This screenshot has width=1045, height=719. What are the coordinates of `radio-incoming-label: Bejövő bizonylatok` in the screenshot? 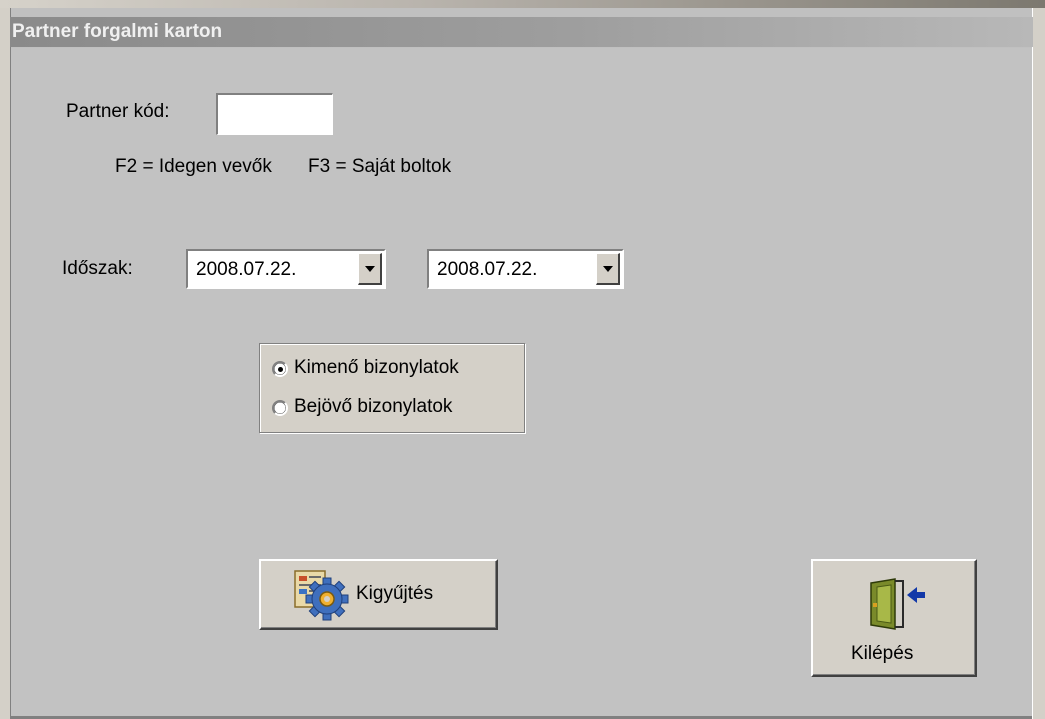 It's located at (373, 406).